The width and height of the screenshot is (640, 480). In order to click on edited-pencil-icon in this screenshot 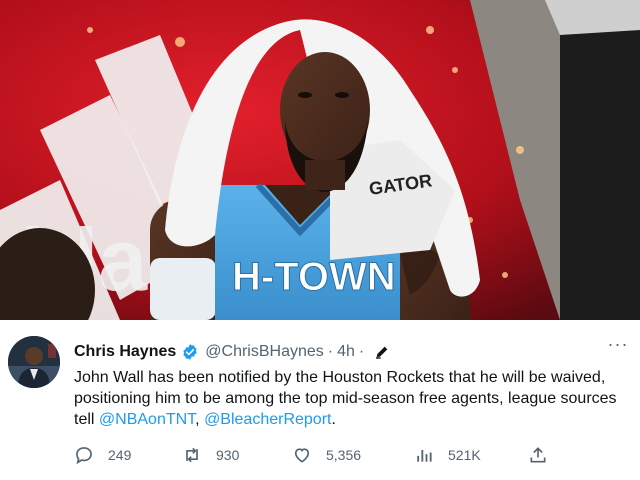, I will do `click(382, 352)`.